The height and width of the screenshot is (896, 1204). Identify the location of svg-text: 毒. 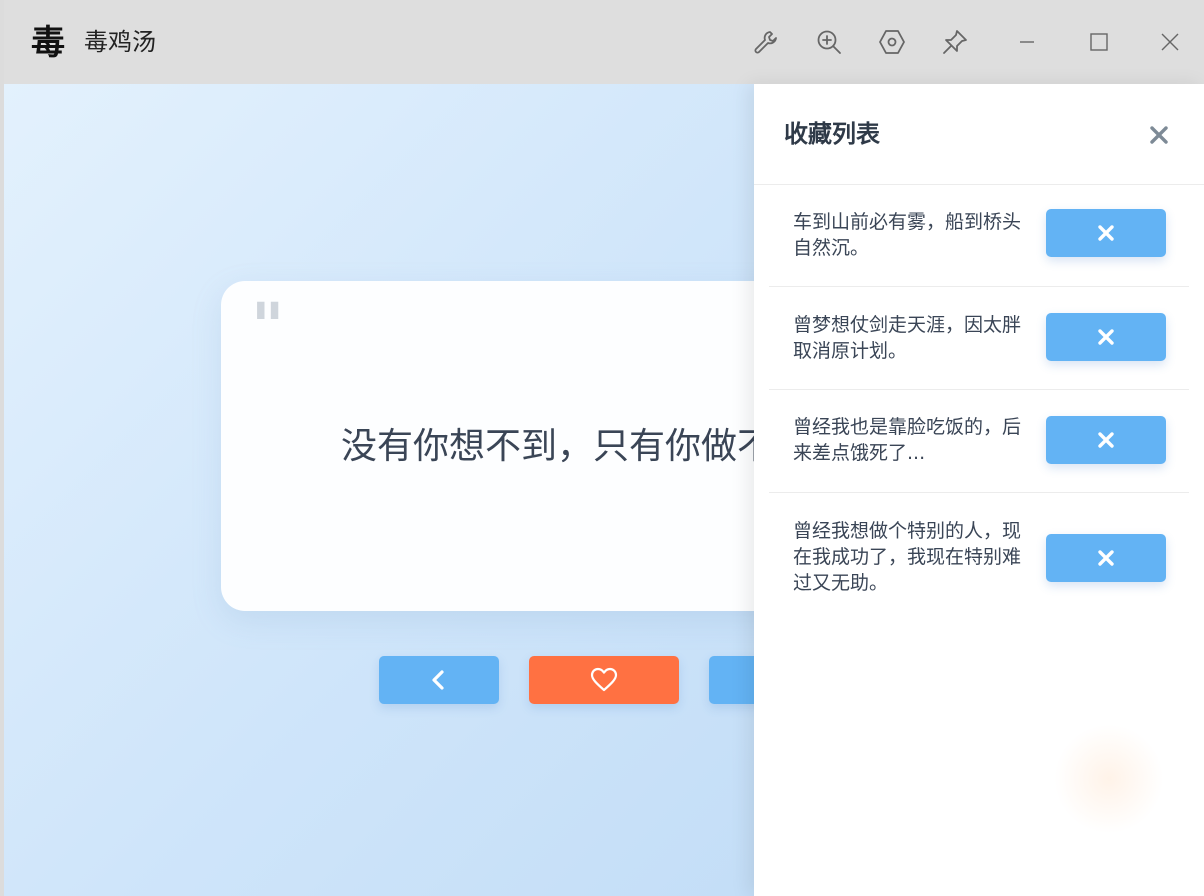
(48, 42).